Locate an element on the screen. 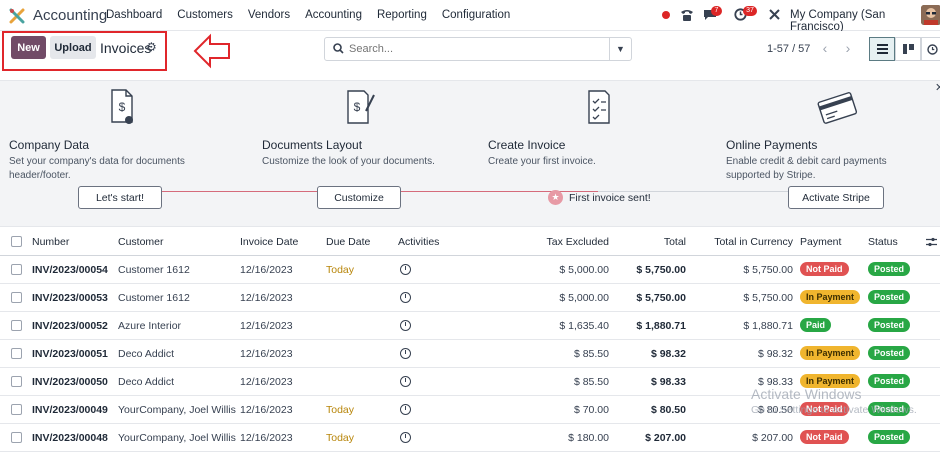  activity-view-button is located at coordinates (930, 49).